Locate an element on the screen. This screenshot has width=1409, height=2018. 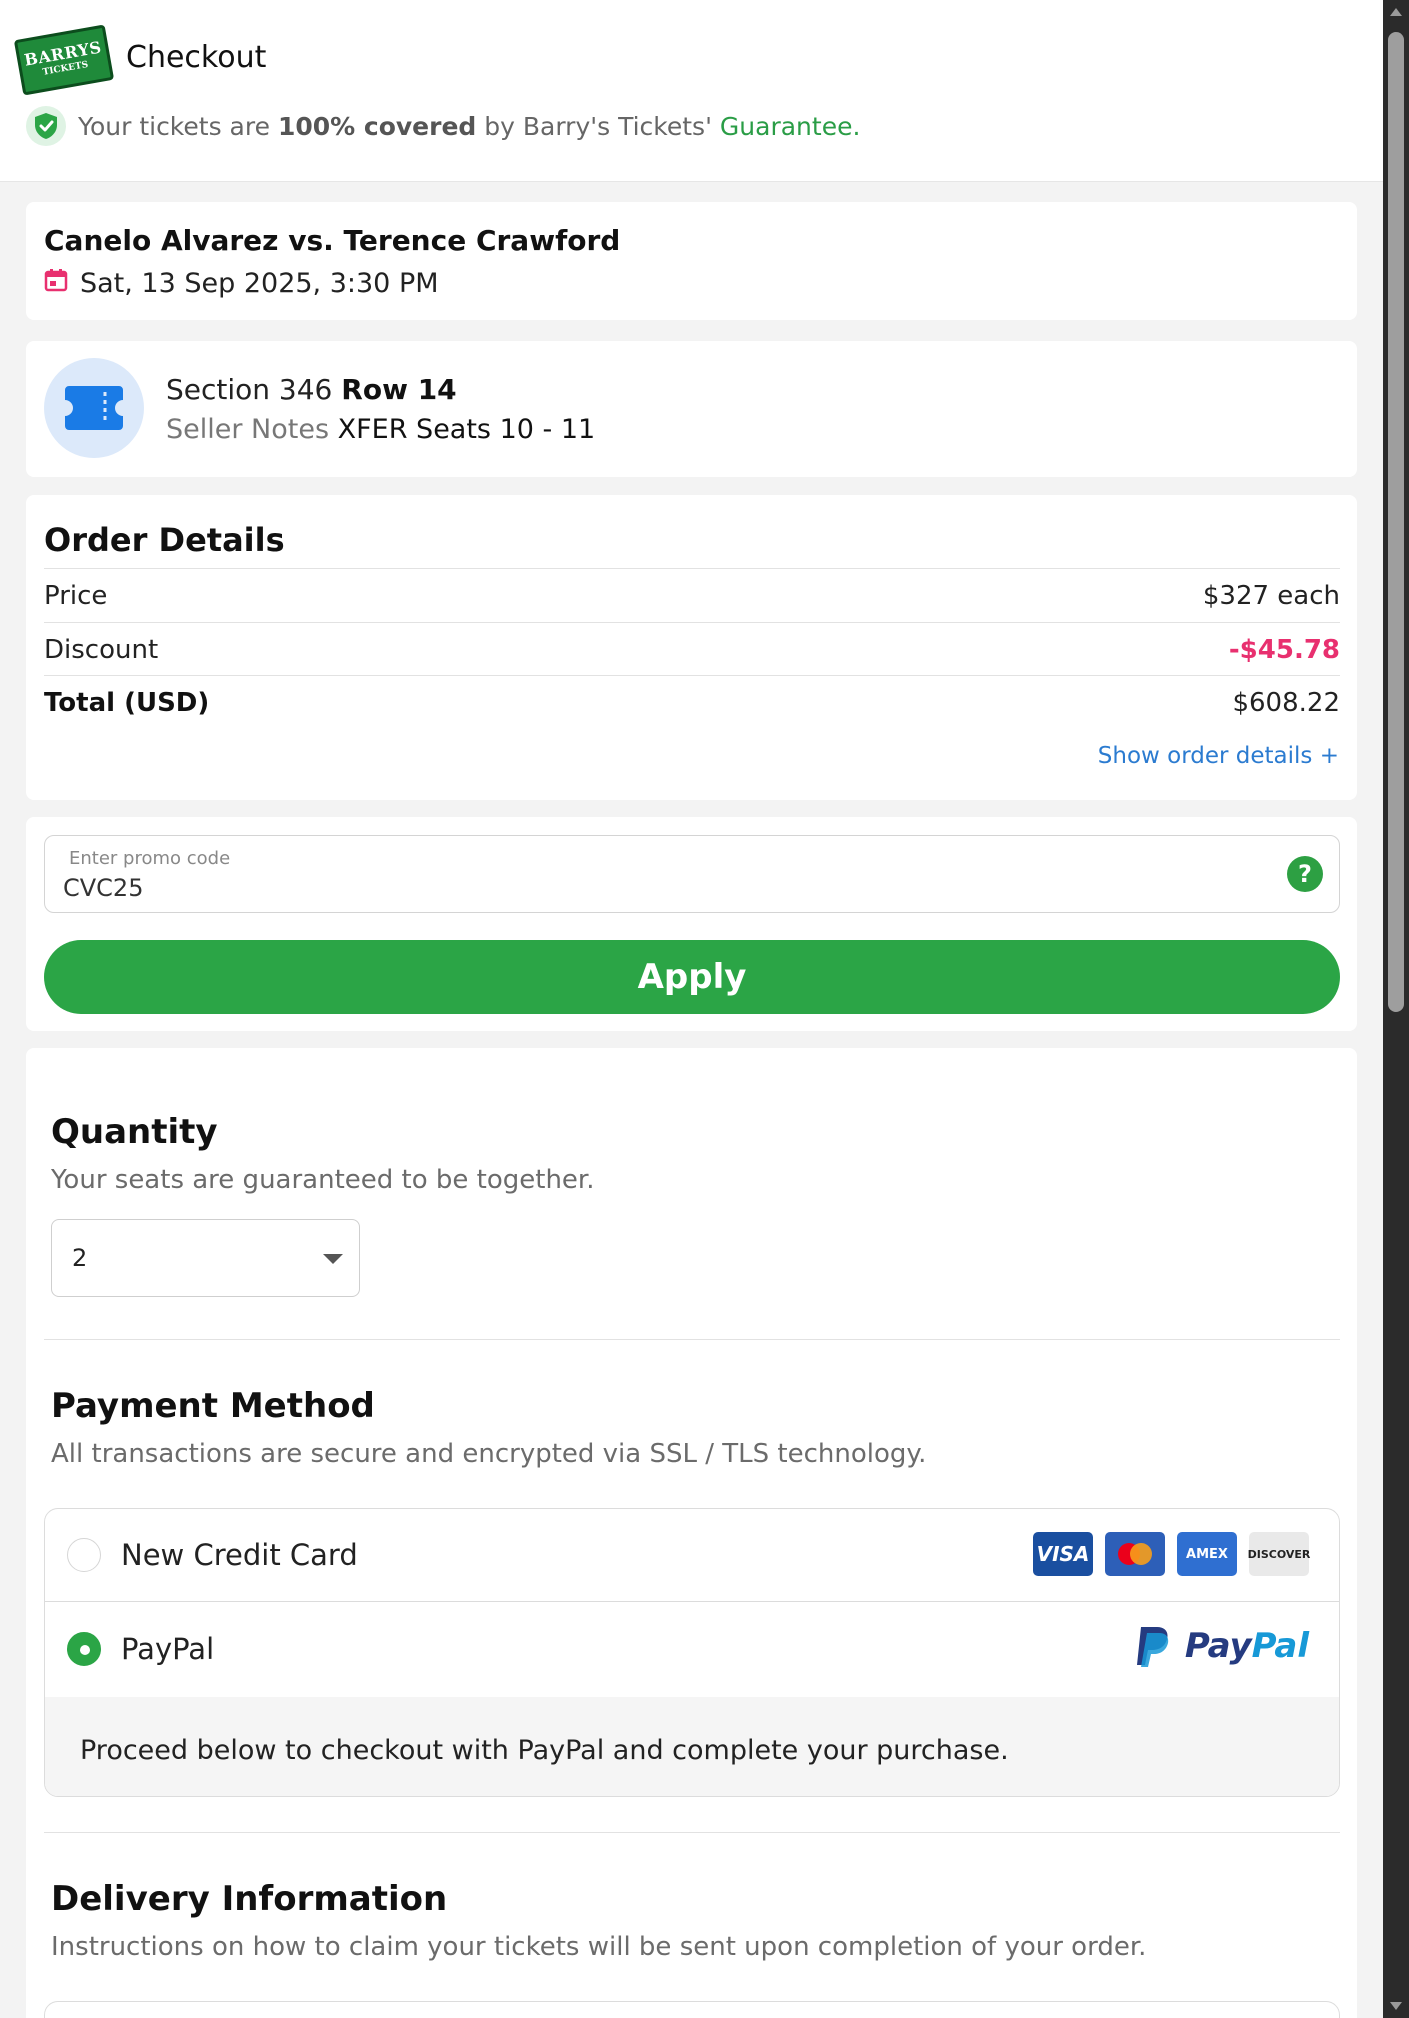
promo-code-label: Enter promo code is located at coordinates (150, 858).